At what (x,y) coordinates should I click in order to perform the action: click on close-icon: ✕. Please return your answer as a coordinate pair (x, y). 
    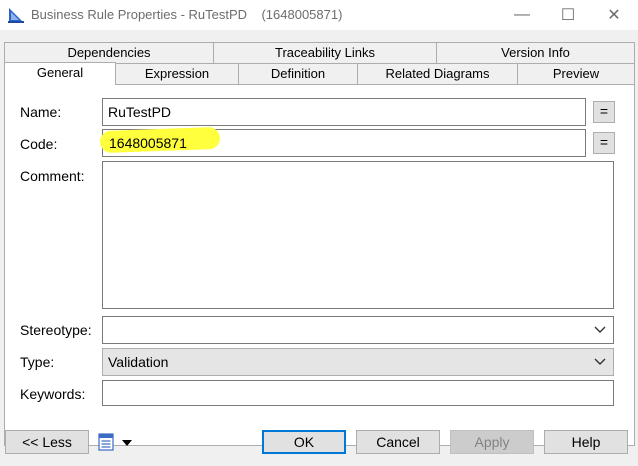
    Looking at the image, I should click on (614, 15).